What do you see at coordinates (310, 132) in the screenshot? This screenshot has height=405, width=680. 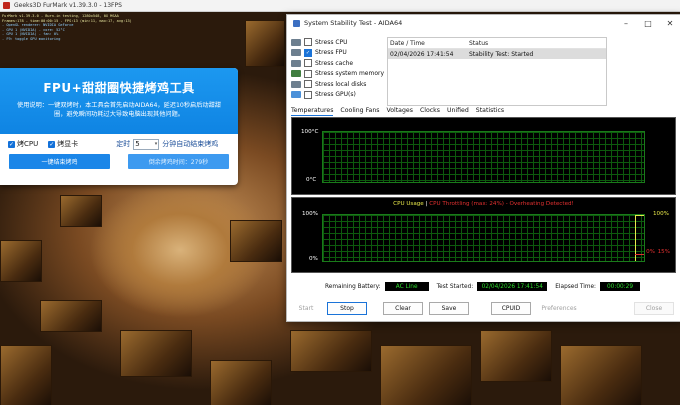 I see `temp-top-label: 100°C` at bounding box center [310, 132].